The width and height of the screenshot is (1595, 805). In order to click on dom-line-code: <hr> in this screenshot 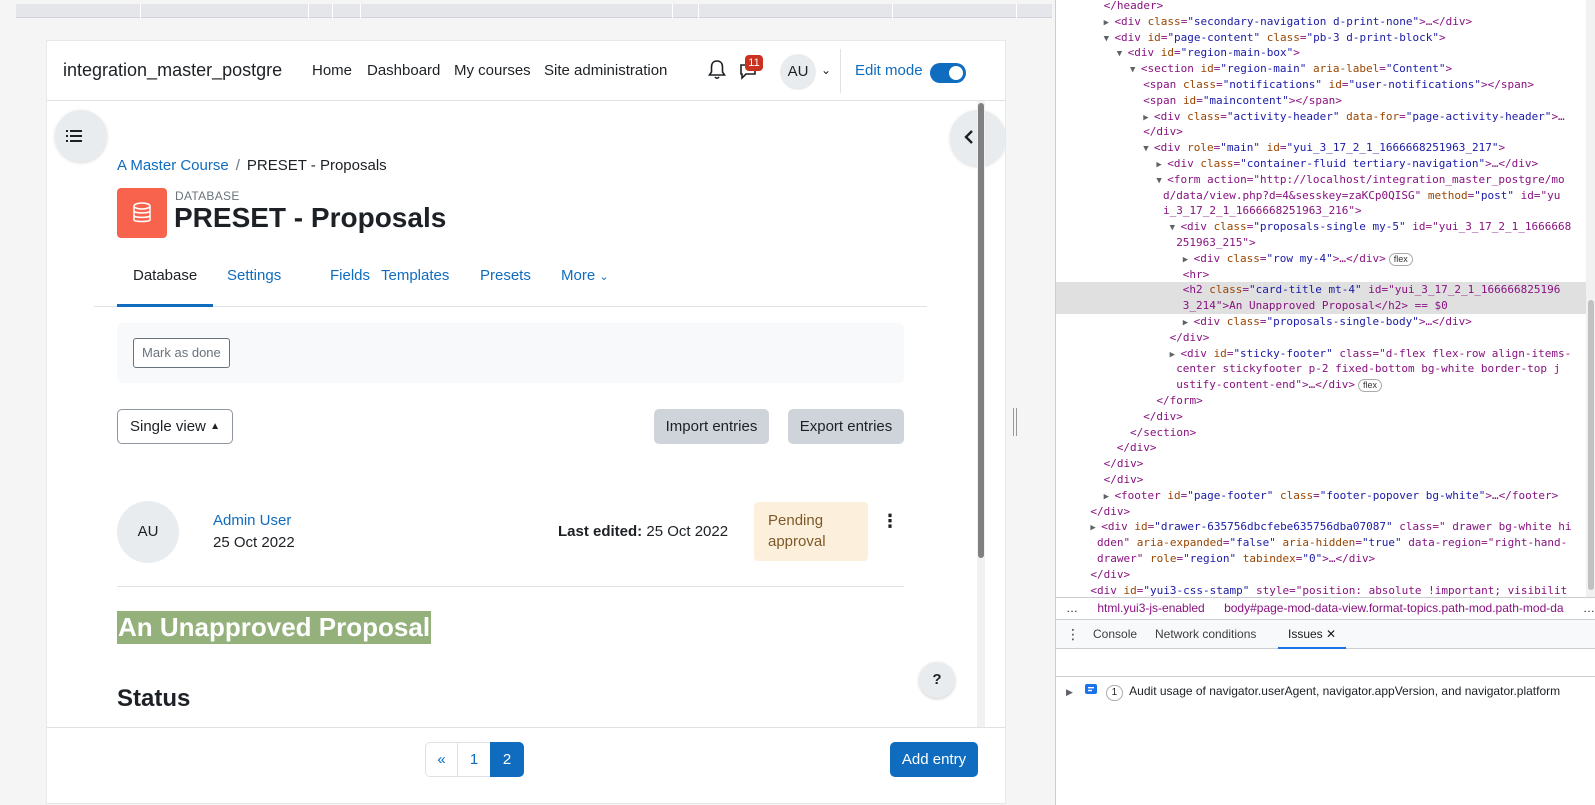, I will do `click(1196, 274)`.